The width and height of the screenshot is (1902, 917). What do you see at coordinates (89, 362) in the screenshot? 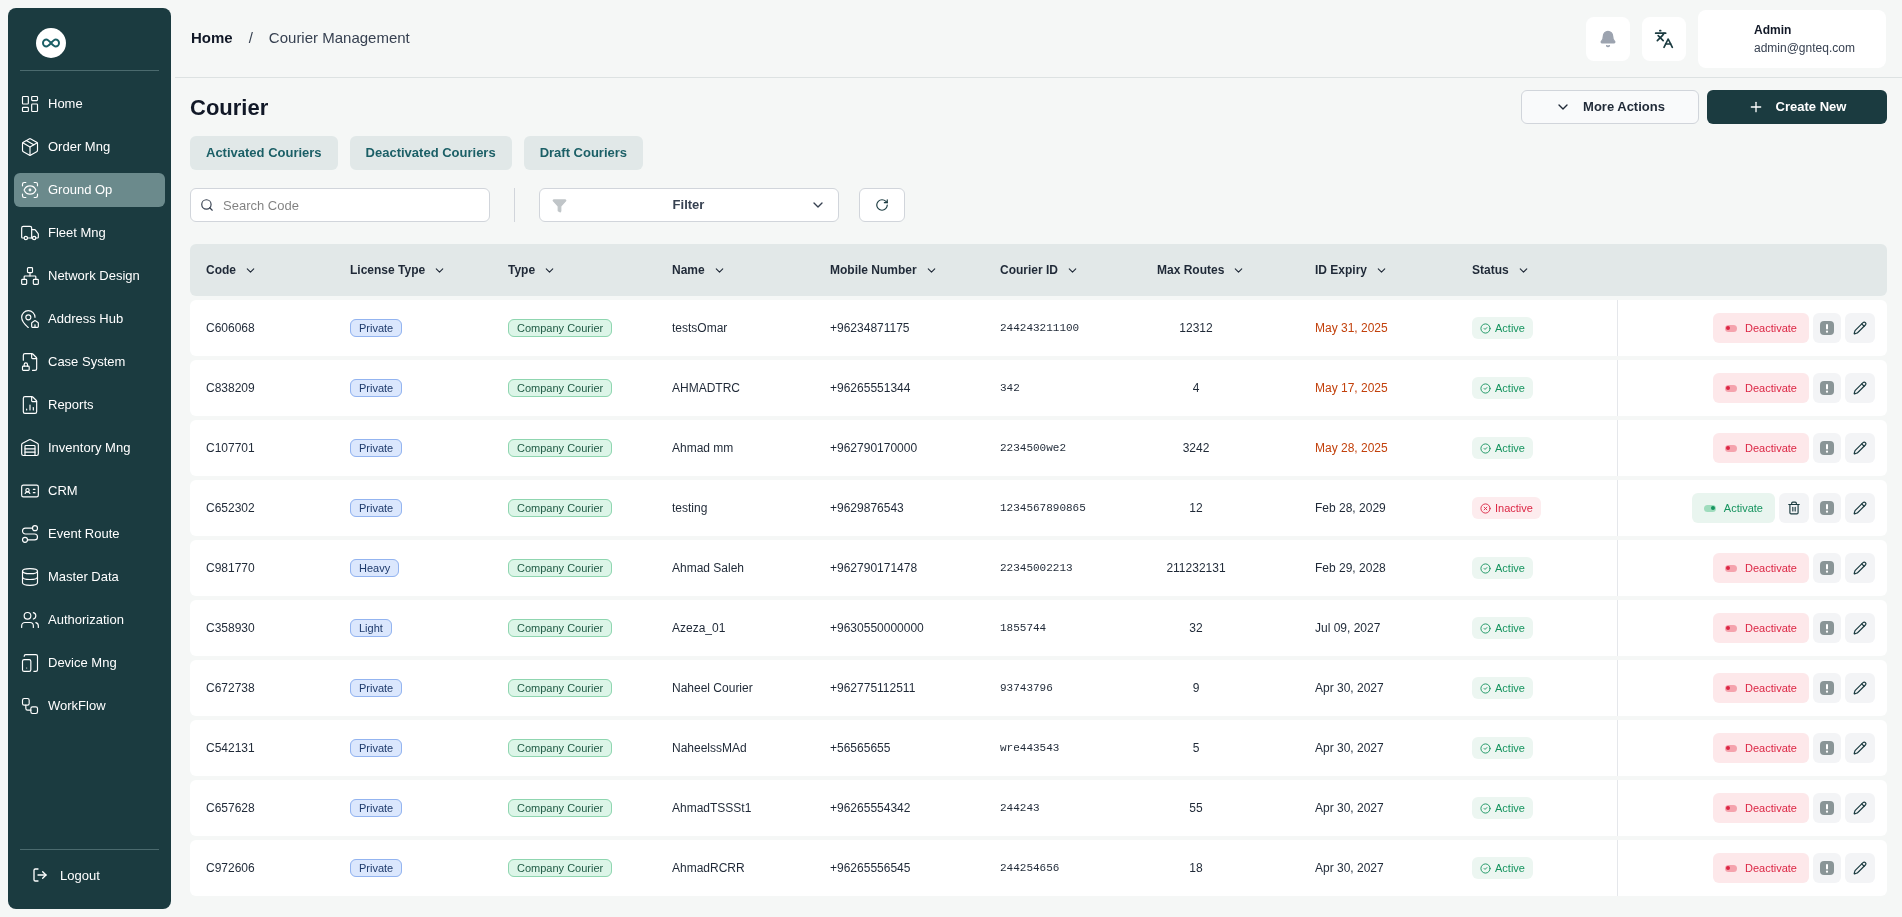
I see `nav-item: Case System` at bounding box center [89, 362].